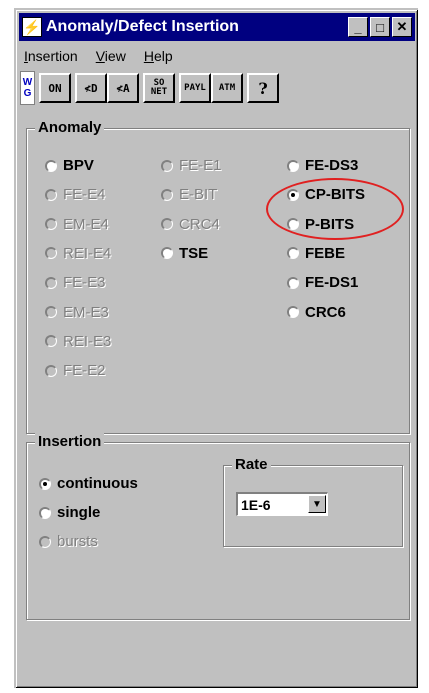  What do you see at coordinates (402, 27) in the screenshot?
I see `close-button: ✕` at bounding box center [402, 27].